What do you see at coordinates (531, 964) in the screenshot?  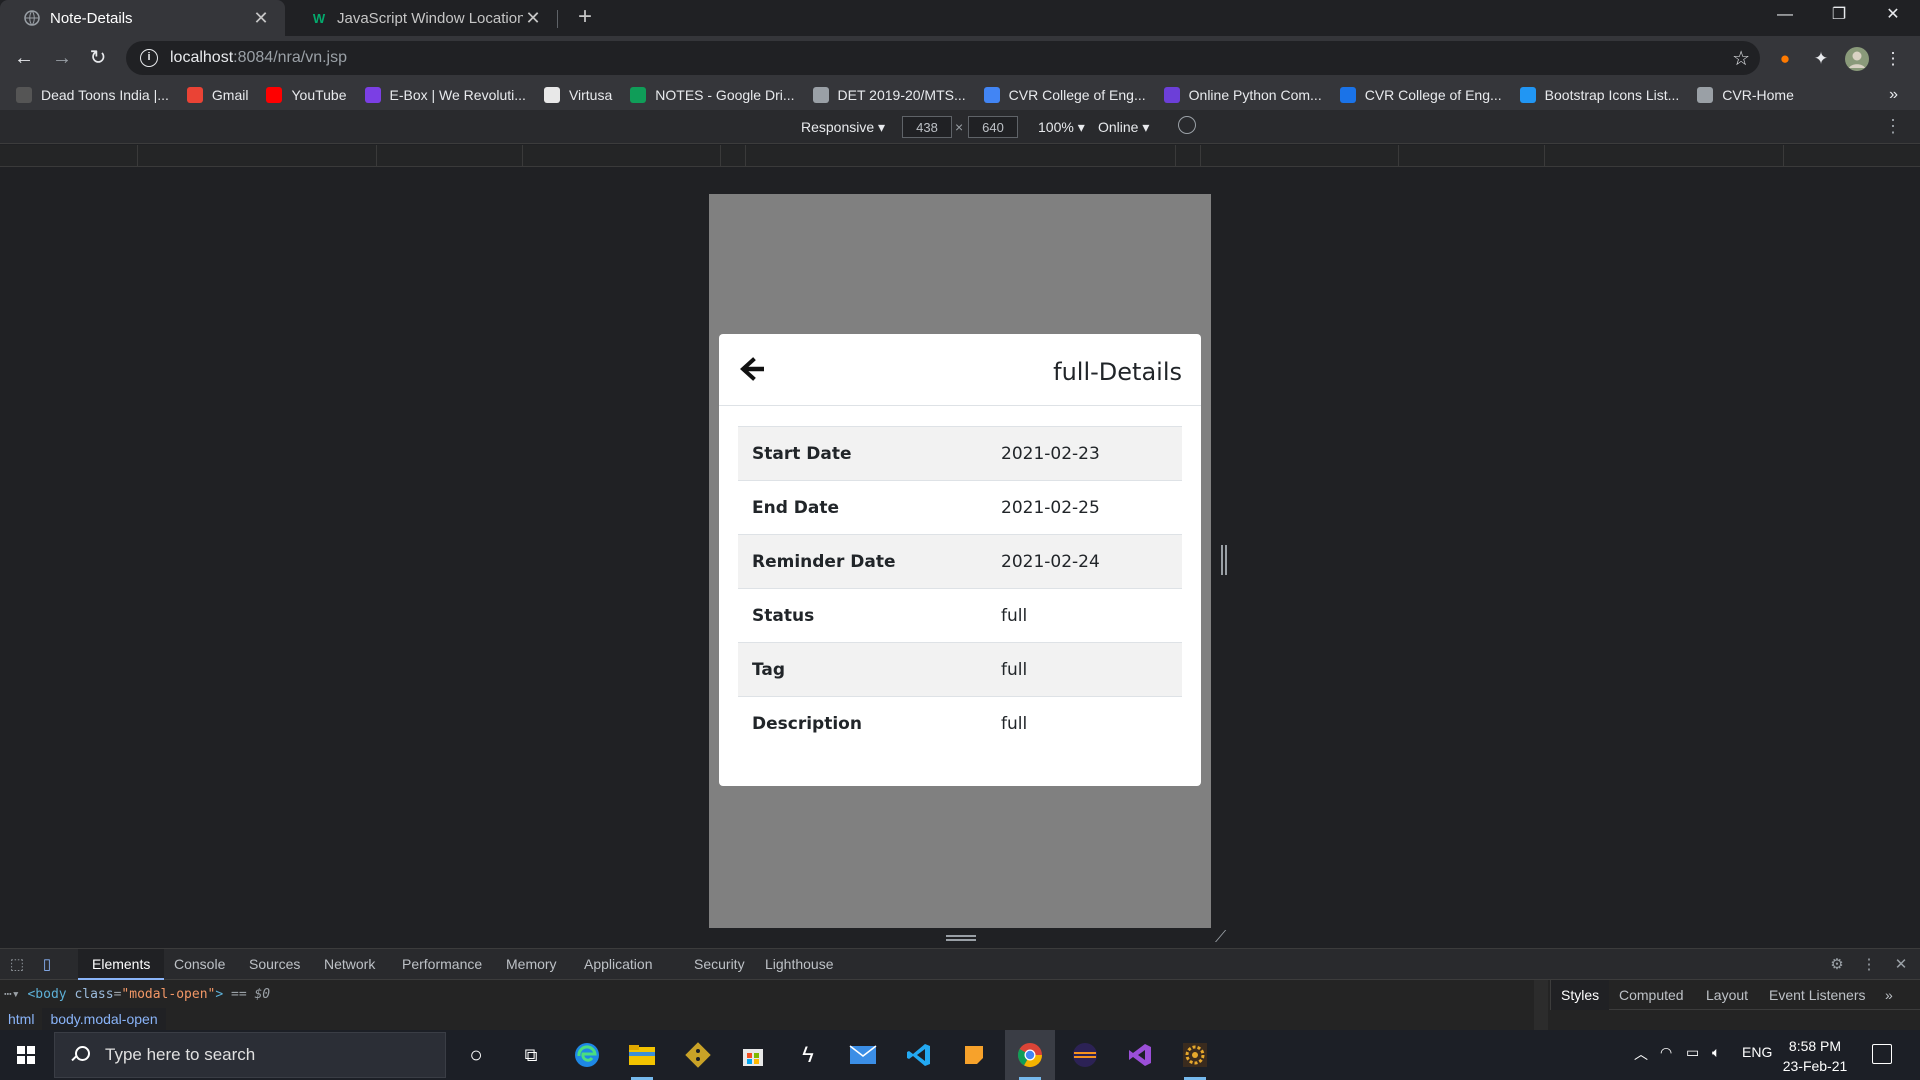 I see `devtools-tab-memory: Memory` at bounding box center [531, 964].